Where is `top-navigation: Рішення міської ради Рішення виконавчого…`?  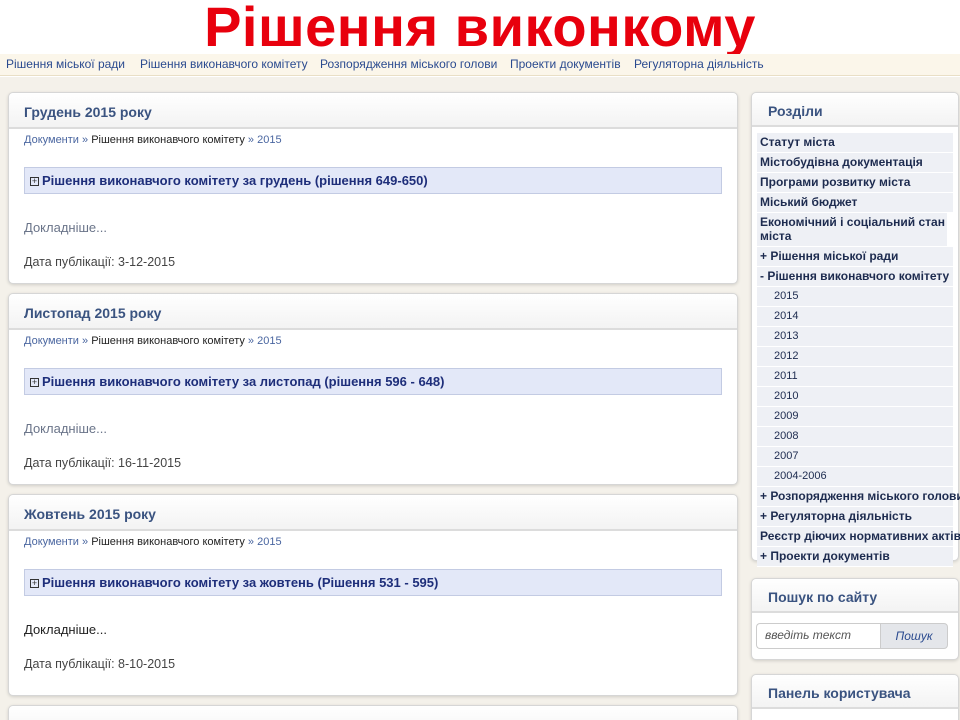
top-navigation: Рішення міської ради Рішення виконавчого… is located at coordinates (480, 65).